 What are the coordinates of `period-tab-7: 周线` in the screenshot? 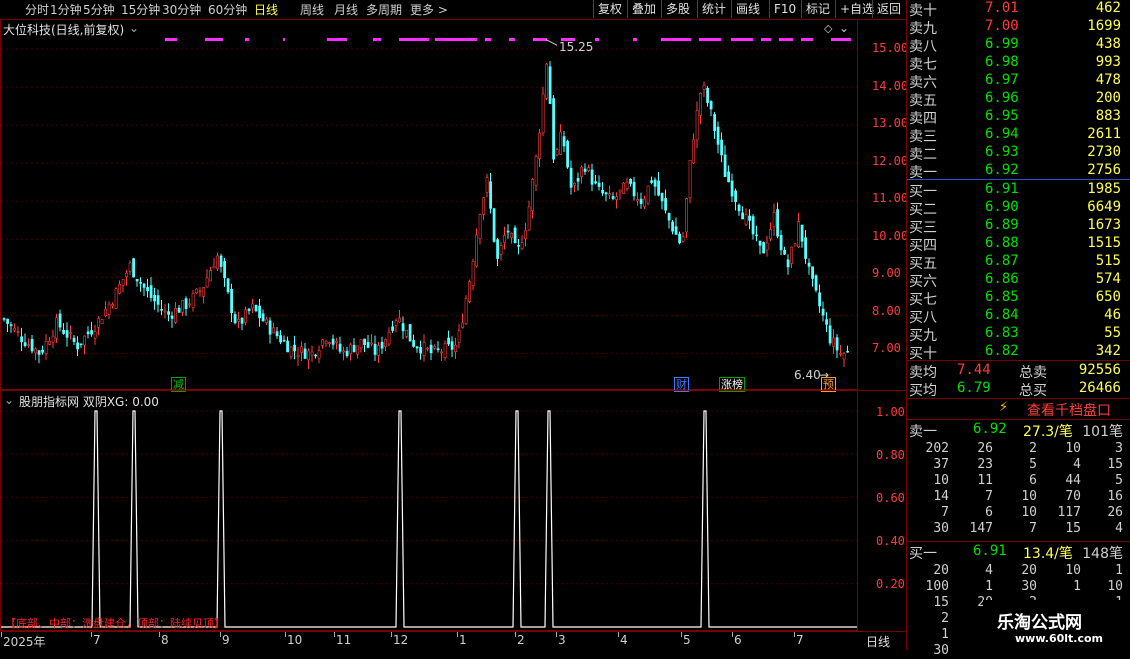 It's located at (312, 9).